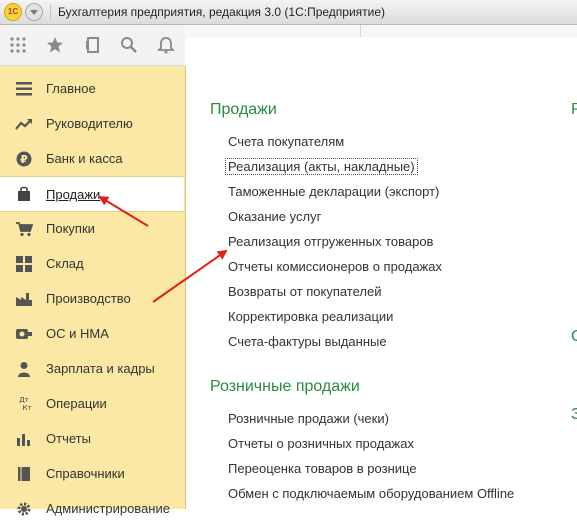 This screenshot has height=526, width=577. What do you see at coordinates (50, 12) in the screenshot?
I see `title-separator` at bounding box center [50, 12].